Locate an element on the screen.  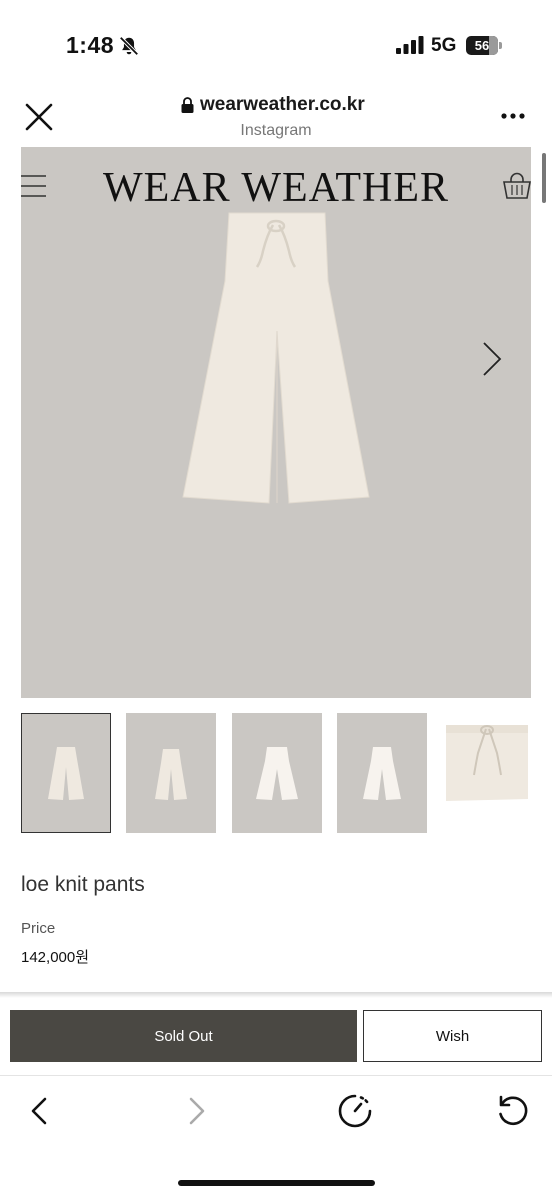
site-logo: WEAR WEATHER is located at coordinates (276, 188).